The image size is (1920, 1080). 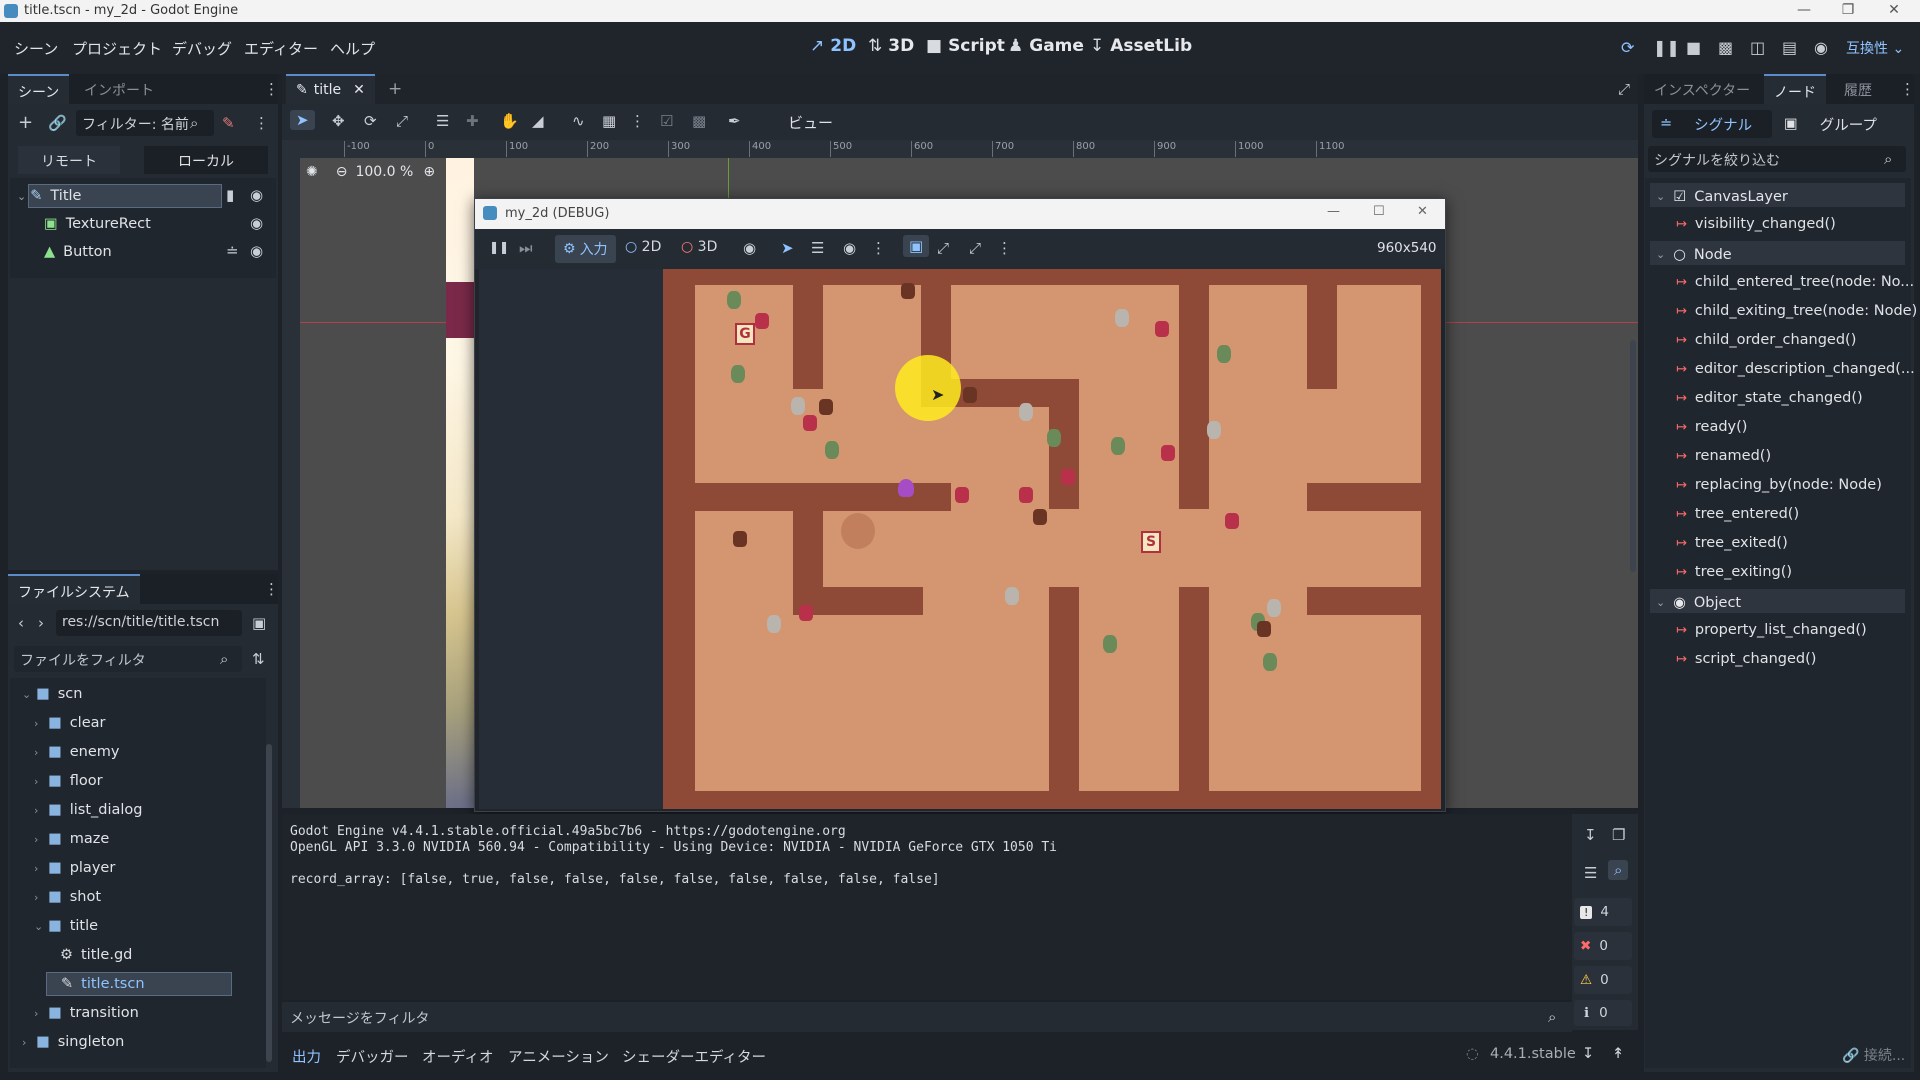 I want to click on zoom-in-icon: ⊕, so click(x=429, y=172).